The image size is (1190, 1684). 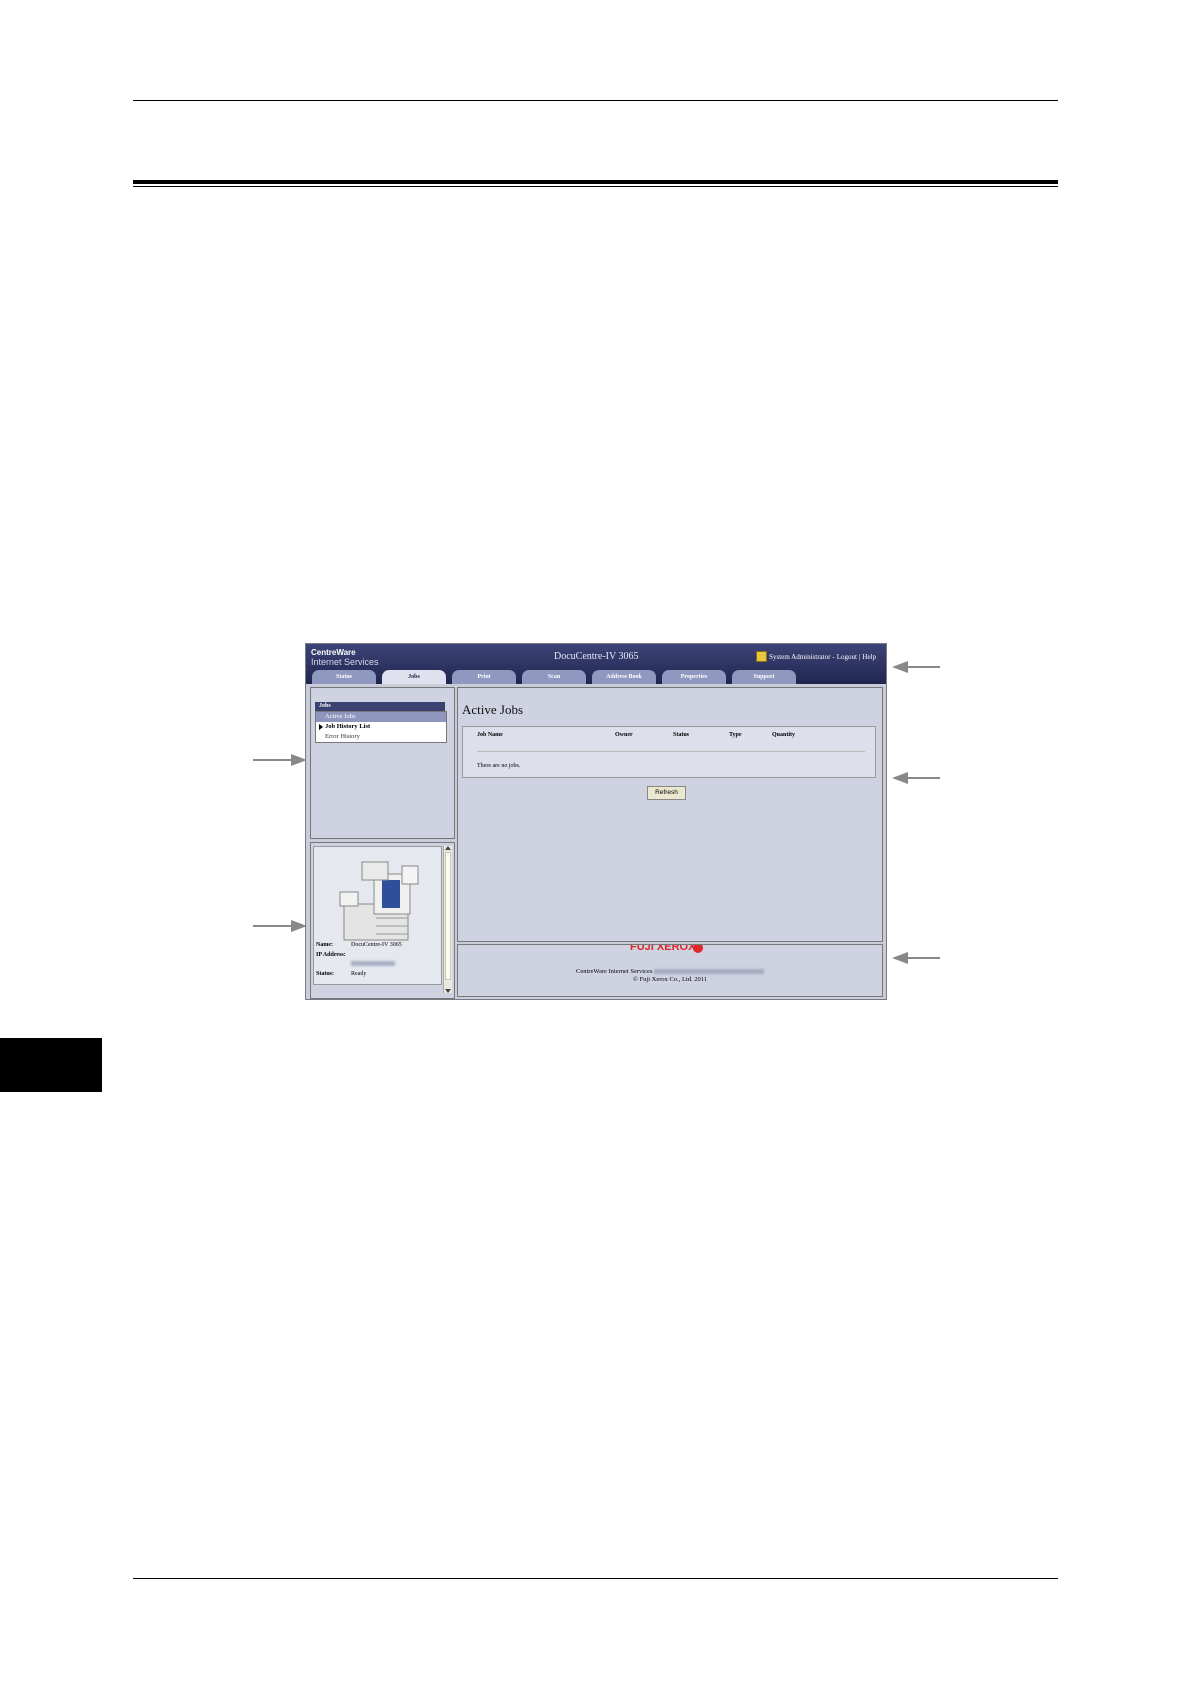 I want to click on ip-label: IP Address:, so click(x=331, y=955).